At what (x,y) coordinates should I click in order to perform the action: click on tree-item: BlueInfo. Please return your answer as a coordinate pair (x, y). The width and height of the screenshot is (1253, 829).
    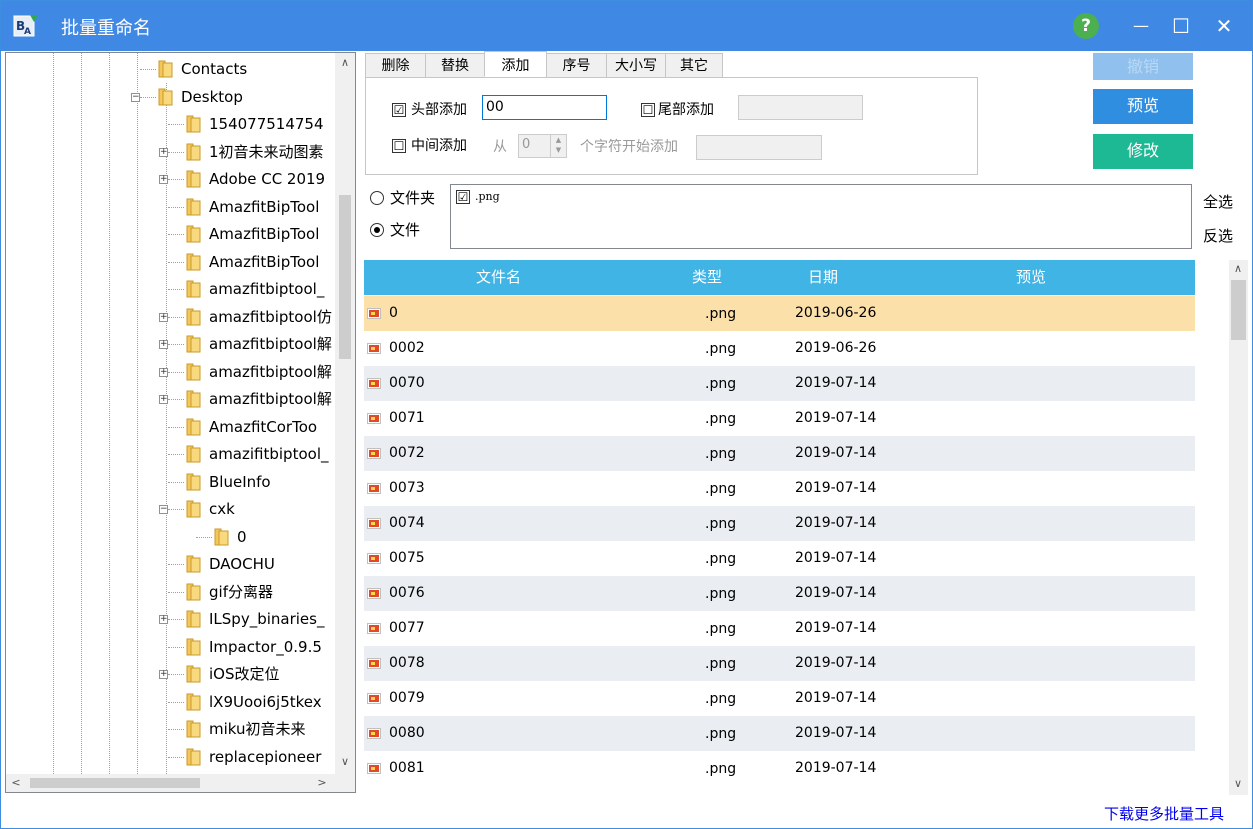
    Looking at the image, I should click on (170, 482).